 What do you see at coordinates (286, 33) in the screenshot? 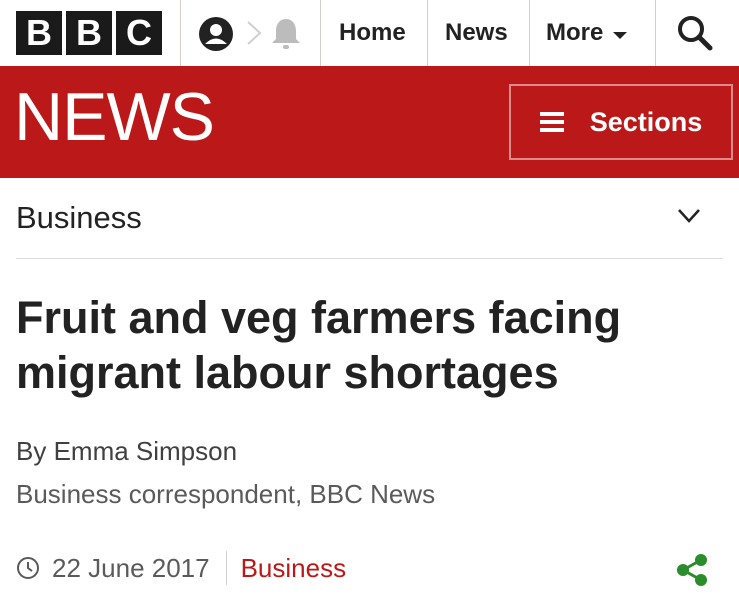
I see `notification-bell-icon` at bounding box center [286, 33].